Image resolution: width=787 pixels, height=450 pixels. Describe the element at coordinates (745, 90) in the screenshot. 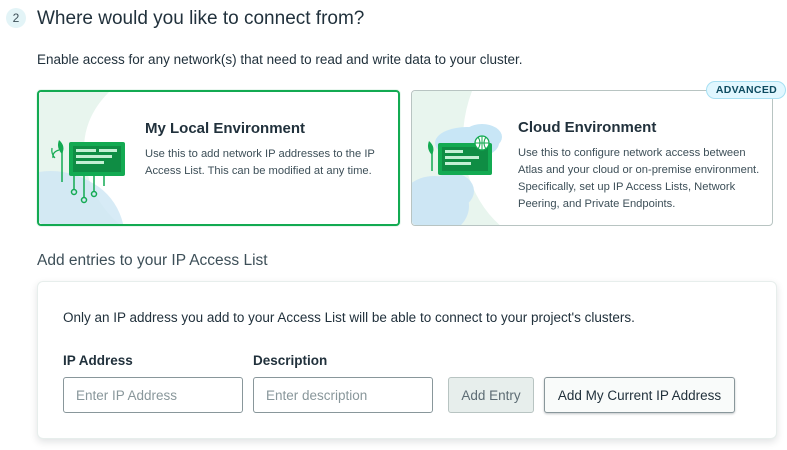

I see `advanced-badge: ADVANCED` at that location.